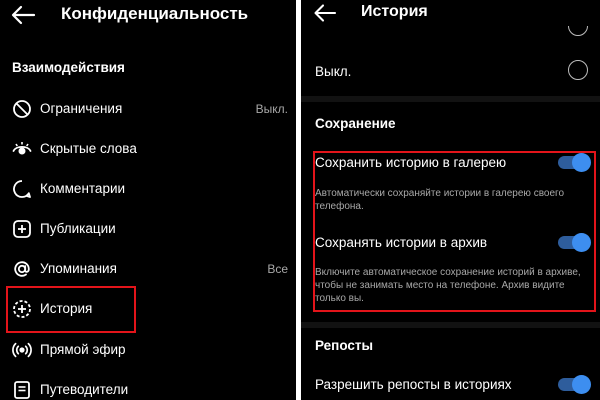 The image size is (600, 400). What do you see at coordinates (450, 34) in the screenshot?
I see `partial-option-row` at bounding box center [450, 34].